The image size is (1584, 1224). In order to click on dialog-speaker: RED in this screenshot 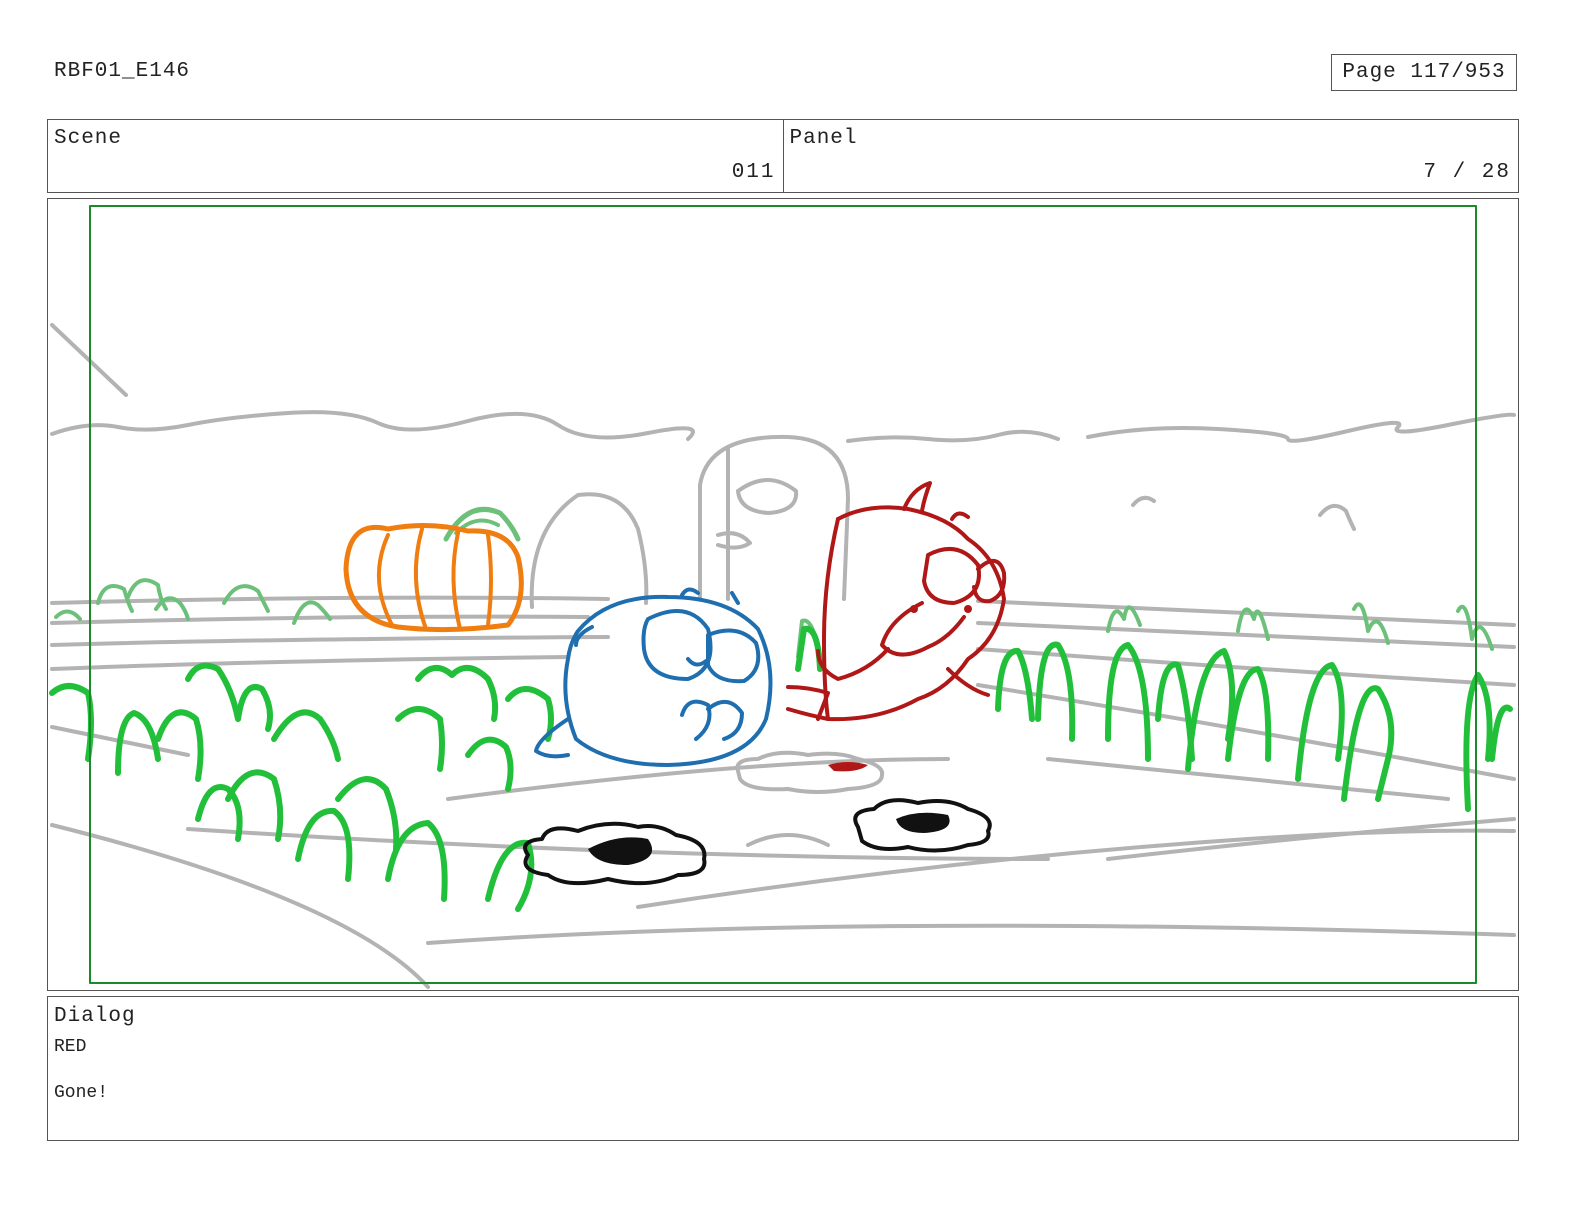, I will do `click(70, 1047)`.